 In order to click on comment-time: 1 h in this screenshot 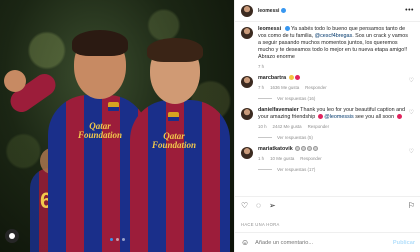, I will do `click(261, 158)`.